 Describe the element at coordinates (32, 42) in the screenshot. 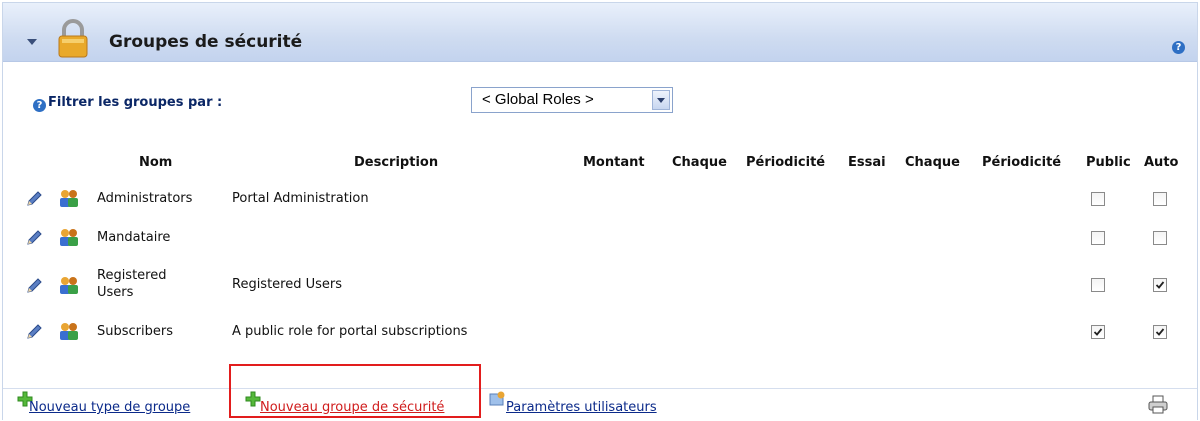

I see `collapse-arrow-icon` at that location.